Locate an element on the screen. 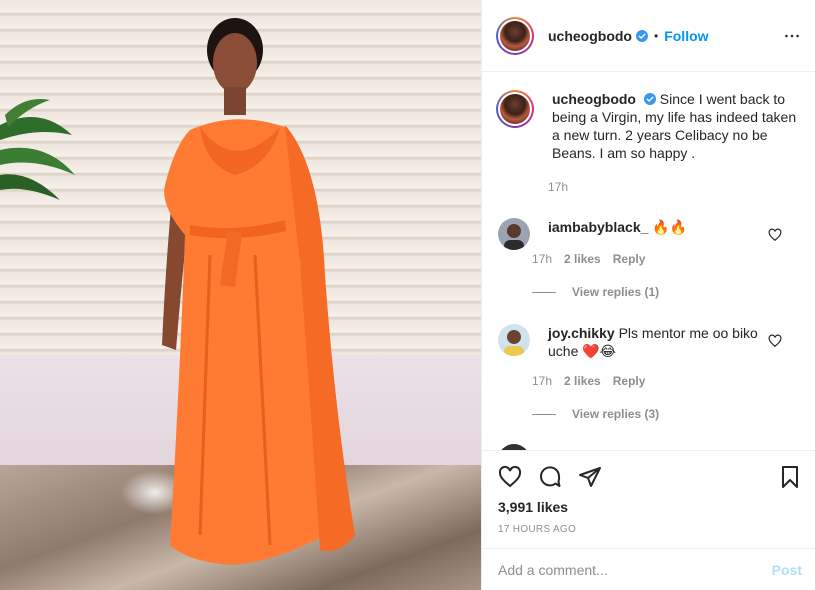 The height and width of the screenshot is (590, 815). post-actions: 3,991 likes 17 HOURS AGO is located at coordinates (648, 499).